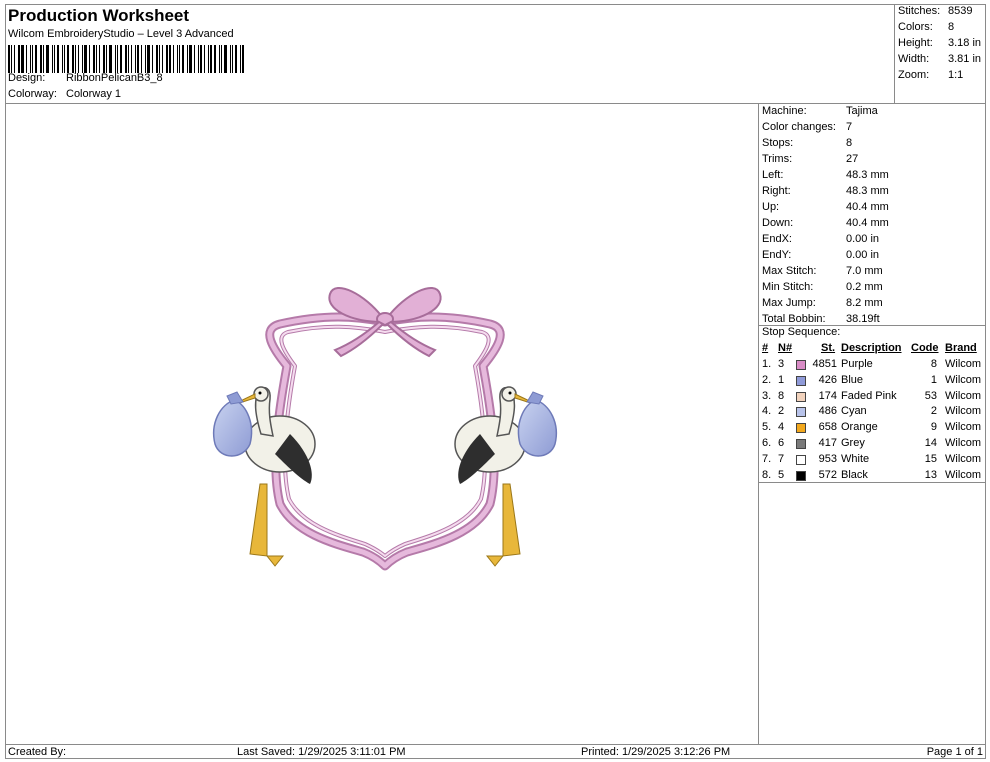  What do you see at coordinates (930, 395) in the screenshot?
I see `thread-code: 53` at bounding box center [930, 395].